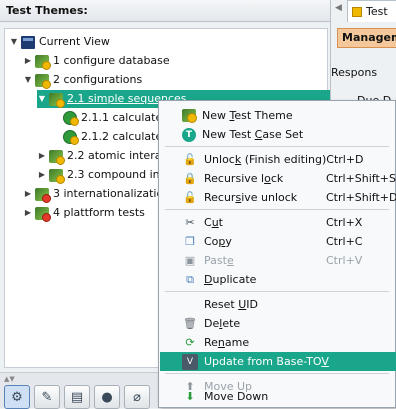 Image resolution: width=396 pixels, height=409 pixels. What do you see at coordinates (278, 279) in the screenshot?
I see `menu-item-duplicate: ⧉ Duplicate` at bounding box center [278, 279].